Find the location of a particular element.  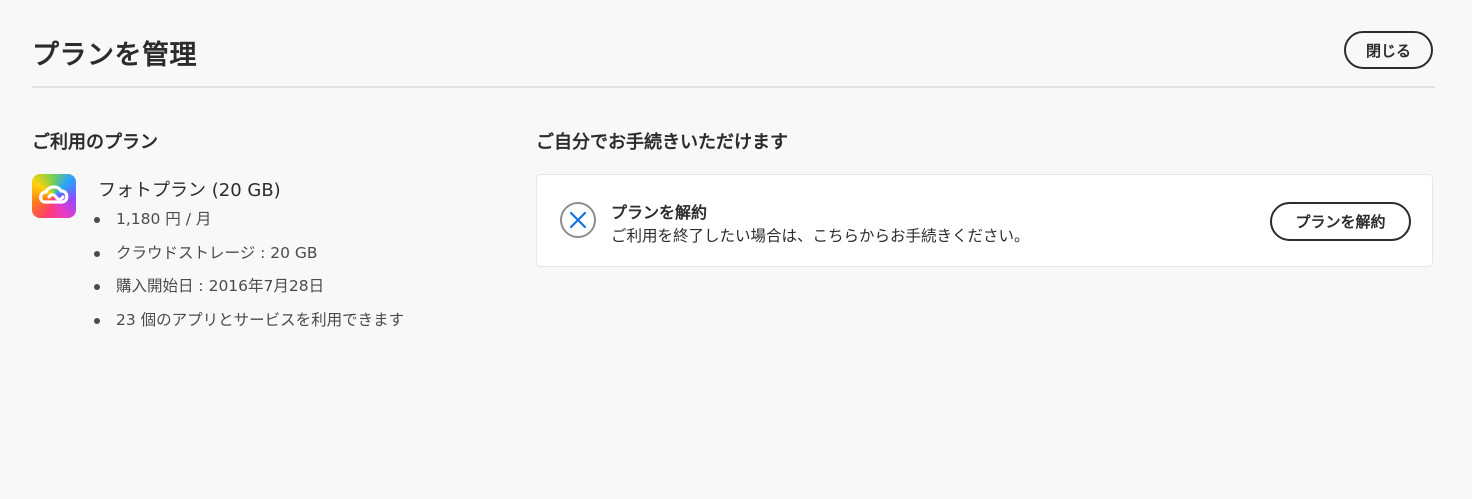

cancel-plan-description: ご利用を終了したい場合は、こちらからお手続きください。 is located at coordinates (820, 236).